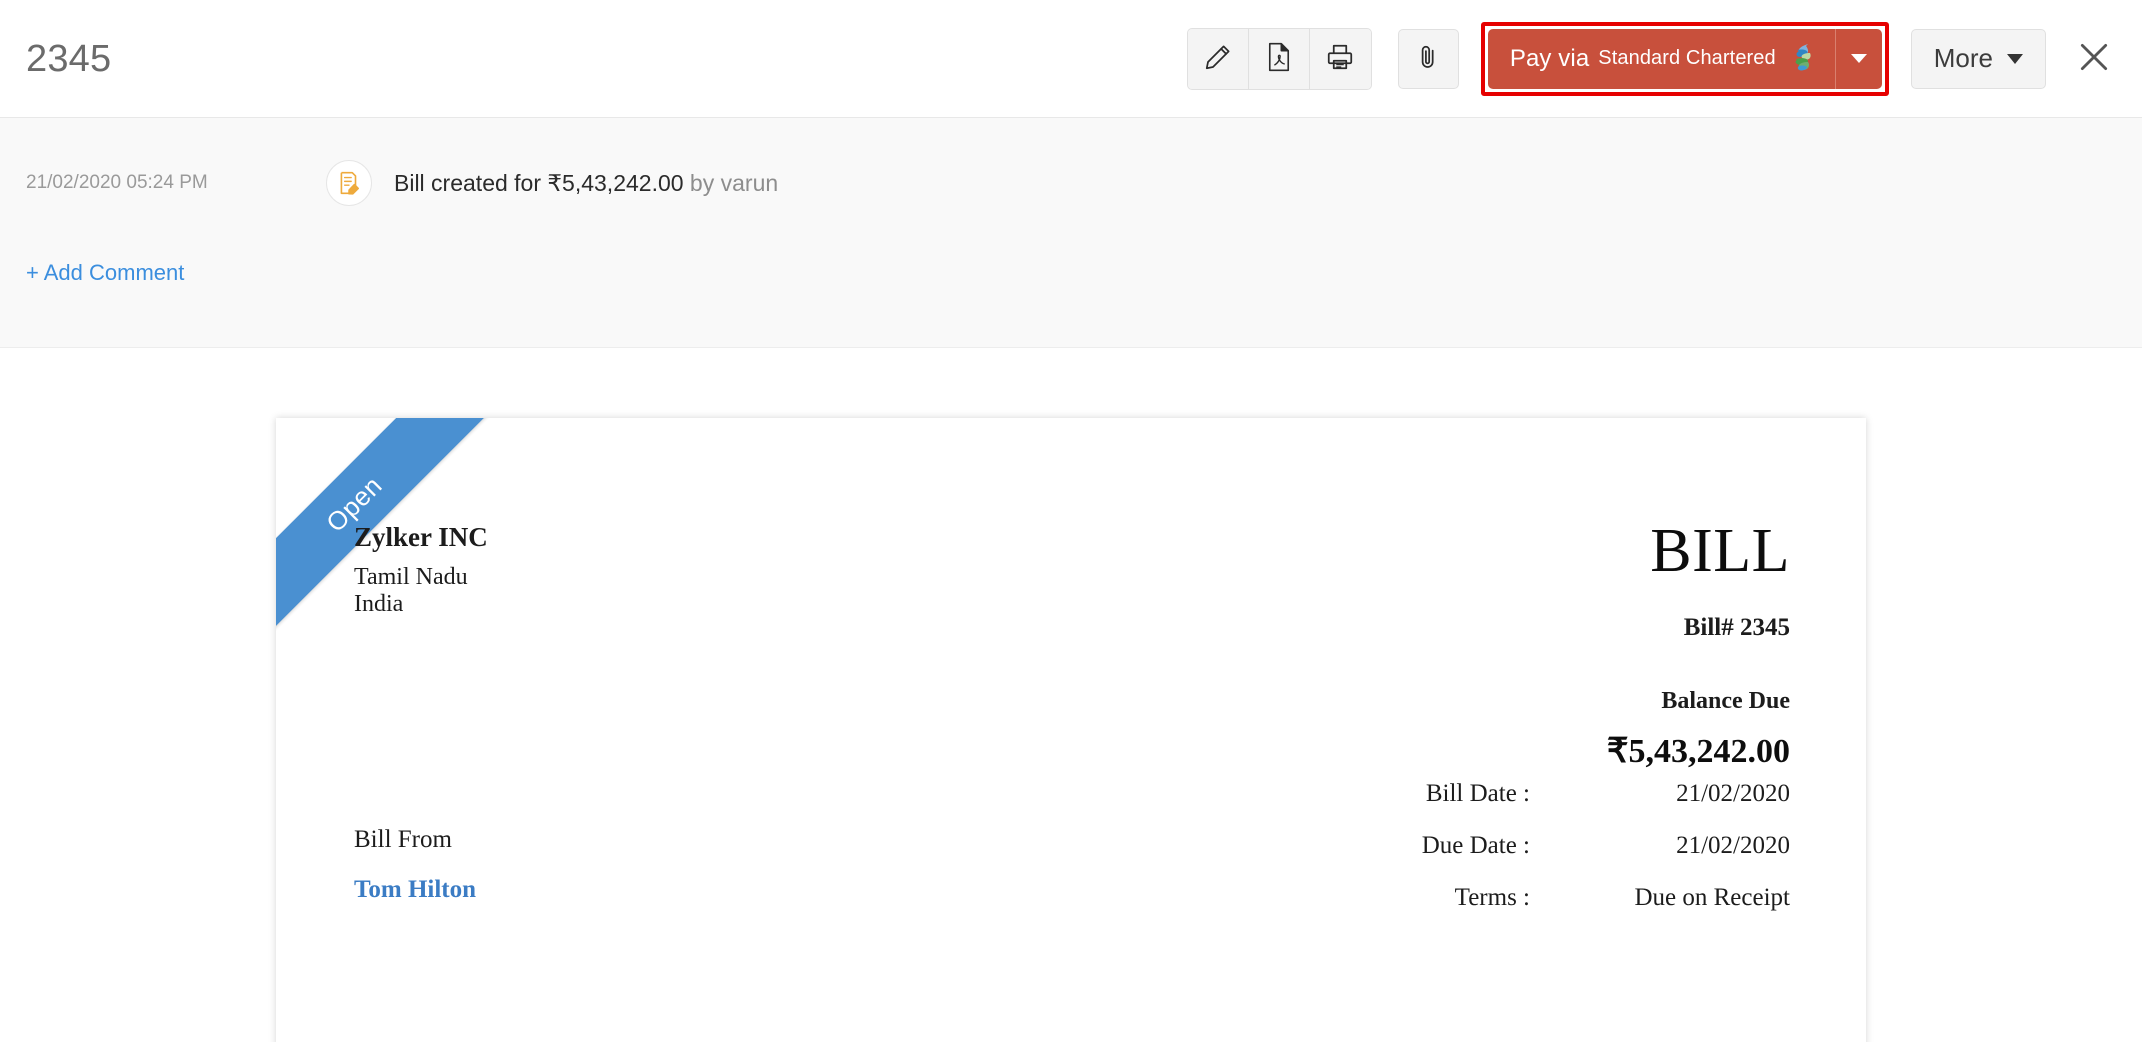 This screenshot has width=2142, height=1042. I want to click on document-edit-icon, so click(349, 183).